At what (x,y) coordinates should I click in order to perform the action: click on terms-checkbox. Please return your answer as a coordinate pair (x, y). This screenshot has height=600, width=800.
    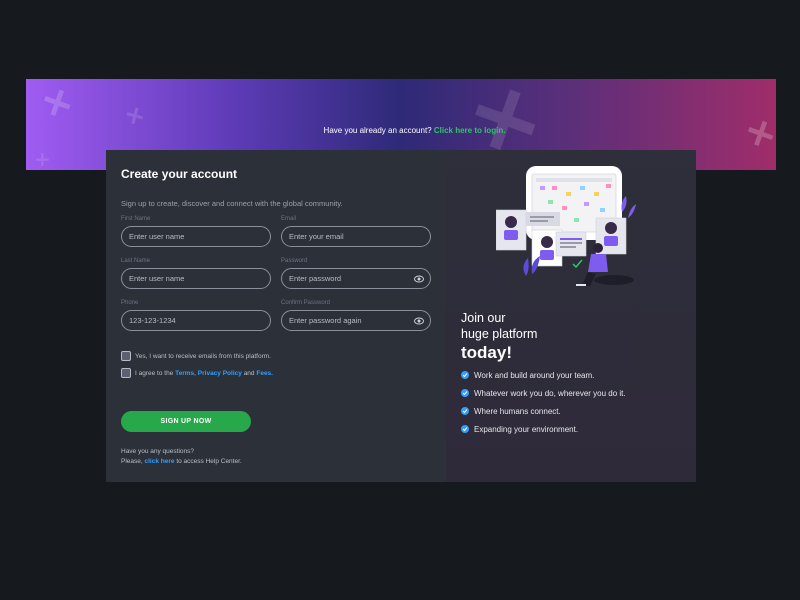
    Looking at the image, I should click on (126, 373).